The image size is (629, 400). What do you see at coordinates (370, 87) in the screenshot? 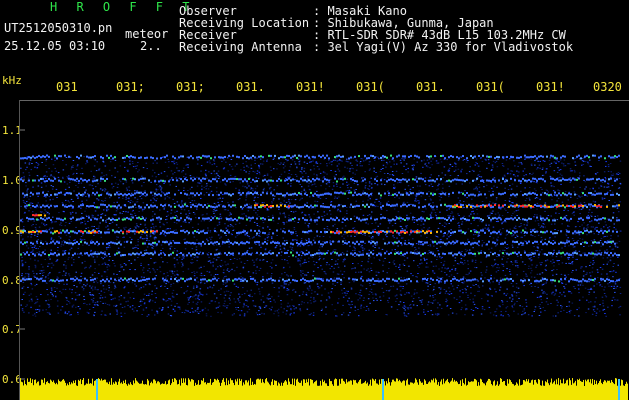
I see `x-tick-6: 031(` at bounding box center [370, 87].